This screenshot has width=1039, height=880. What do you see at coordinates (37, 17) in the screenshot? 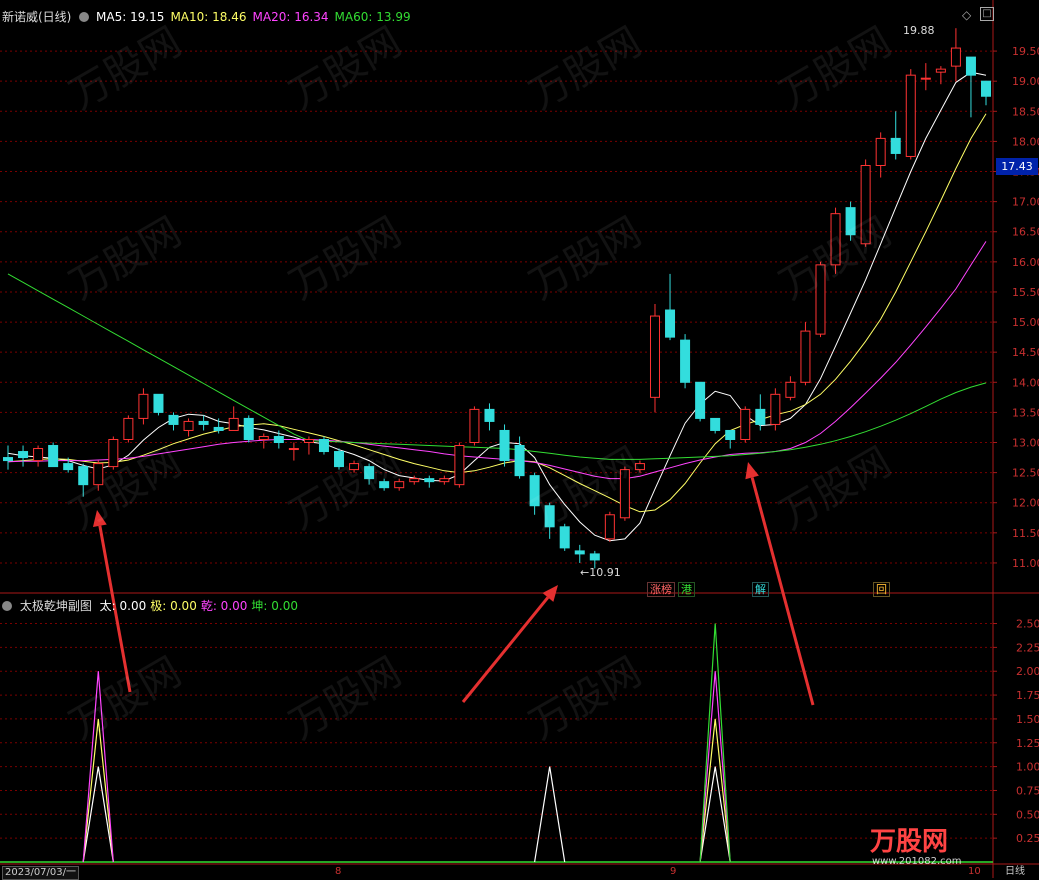
I see `stock-title: 新诺威(日线)` at bounding box center [37, 17].